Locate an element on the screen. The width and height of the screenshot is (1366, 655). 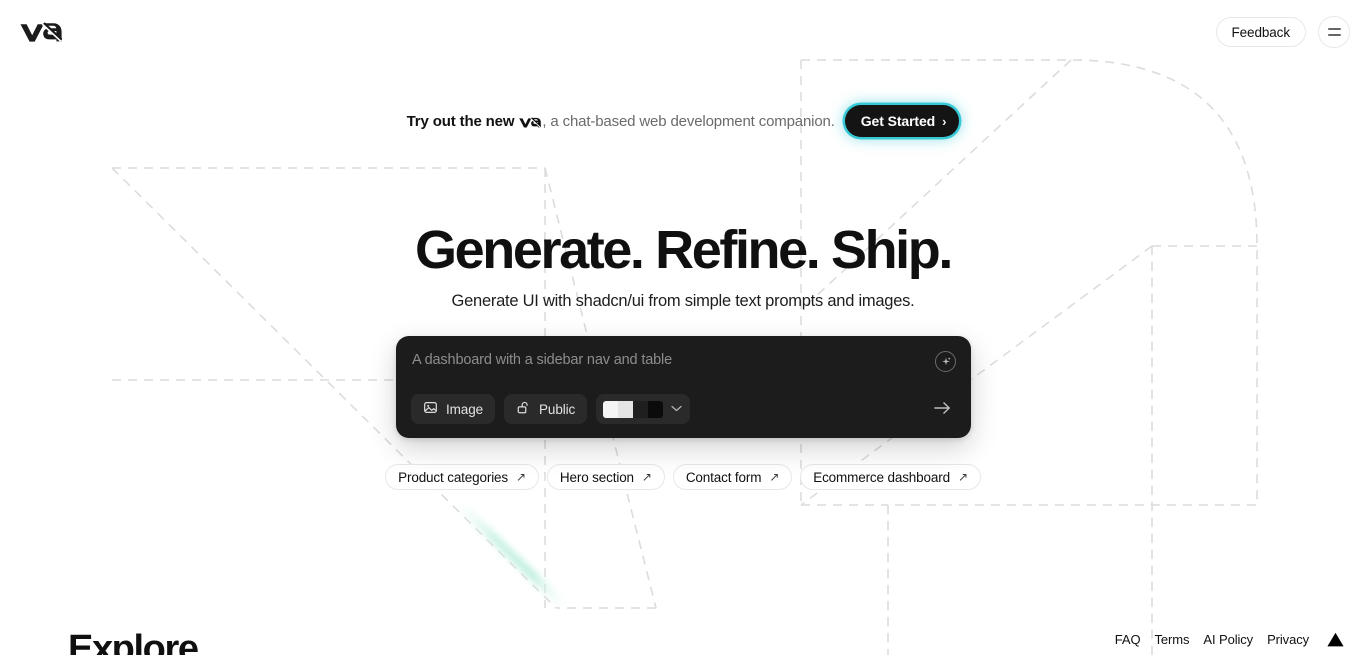
explore-section-title: Explore is located at coordinates (133, 641).